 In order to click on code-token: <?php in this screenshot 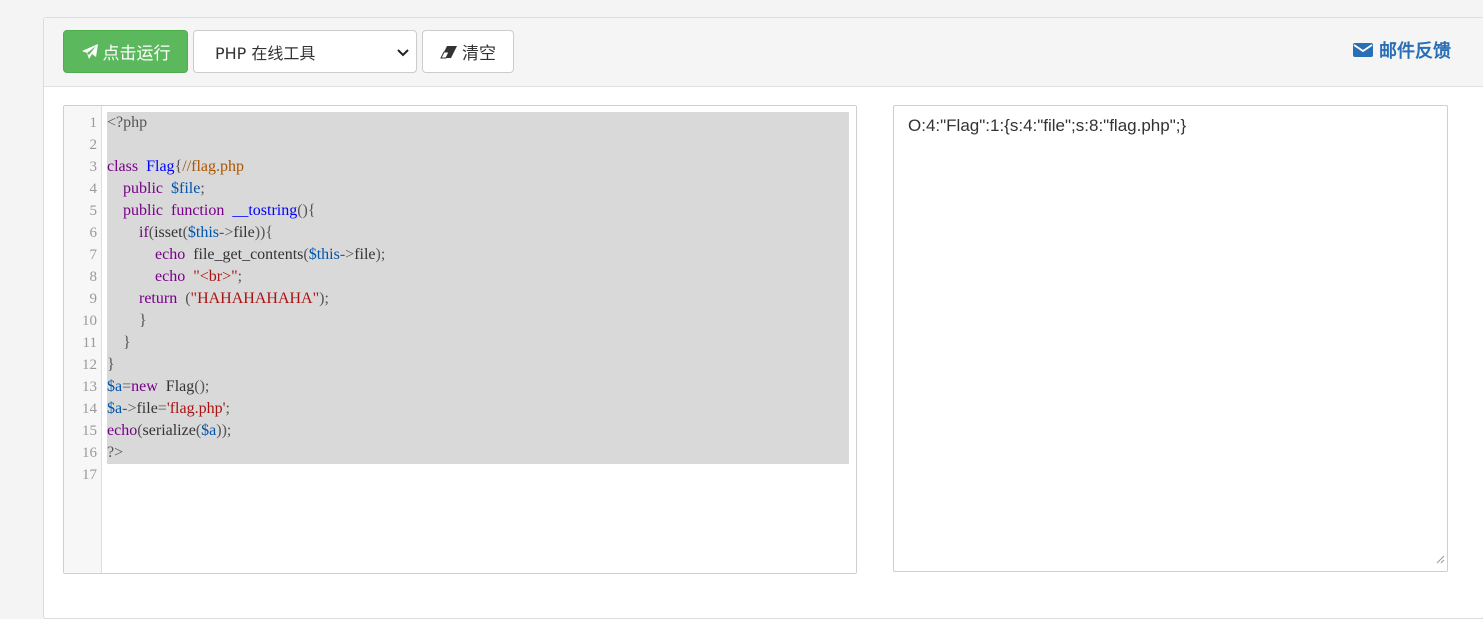, I will do `click(127, 122)`.